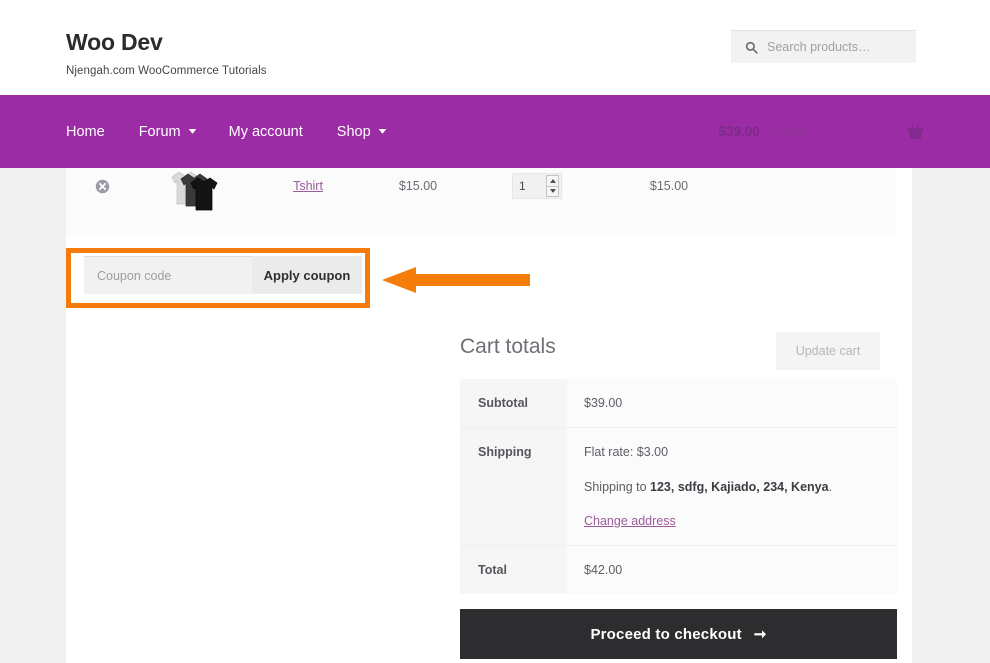 The width and height of the screenshot is (990, 663). I want to click on quantity-stepper: 1, so click(537, 186).